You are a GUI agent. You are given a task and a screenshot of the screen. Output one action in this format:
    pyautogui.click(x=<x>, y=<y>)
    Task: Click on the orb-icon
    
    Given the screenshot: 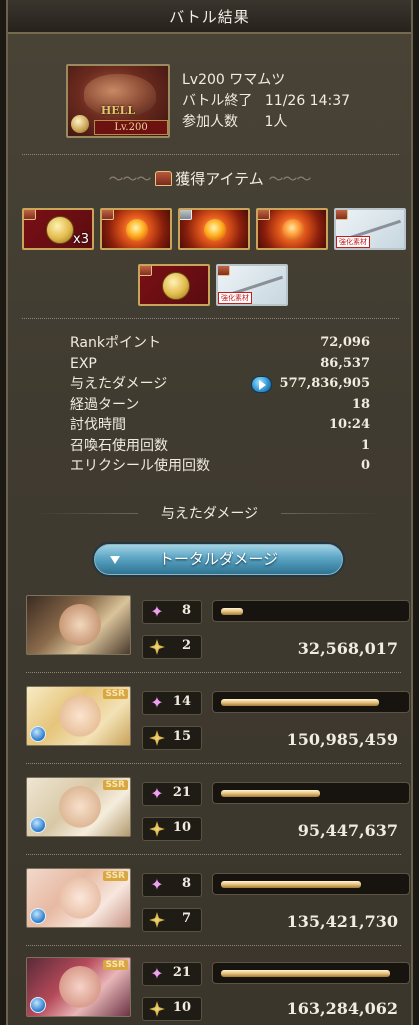 What is the action you would take?
    pyautogui.click(x=137, y=230)
    